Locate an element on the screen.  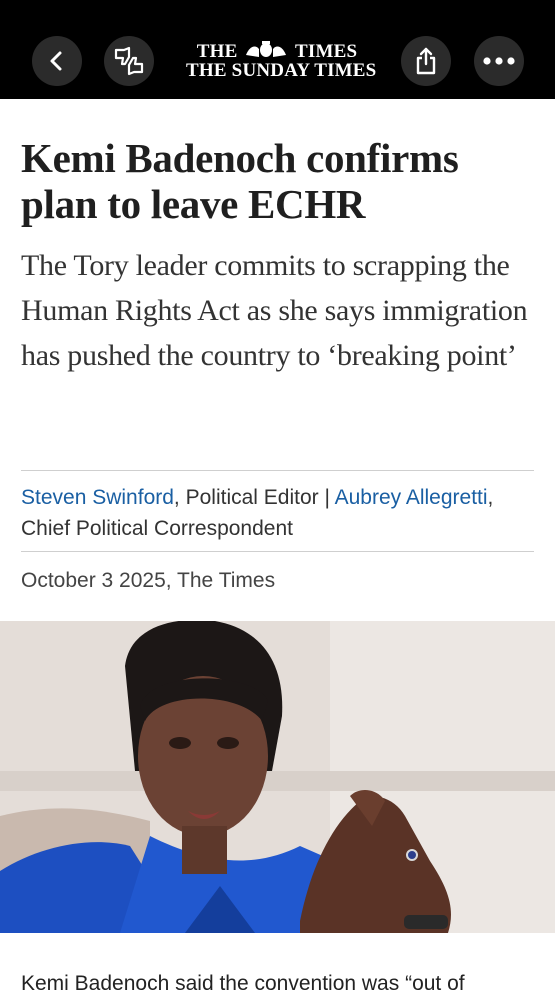
share-icon is located at coordinates (426, 61).